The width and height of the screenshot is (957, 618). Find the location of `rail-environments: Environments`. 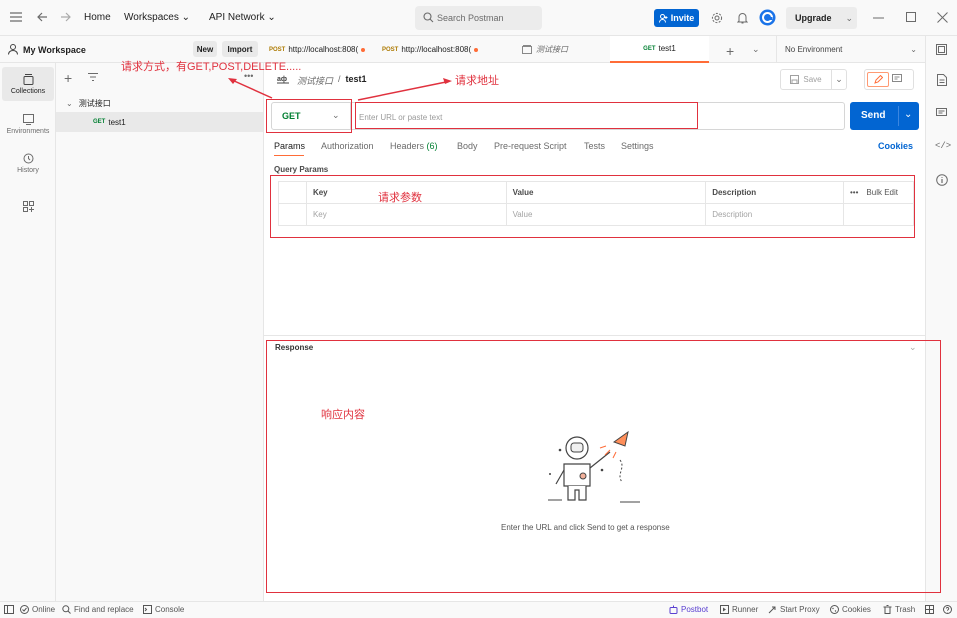

rail-environments: Environments is located at coordinates (28, 124).